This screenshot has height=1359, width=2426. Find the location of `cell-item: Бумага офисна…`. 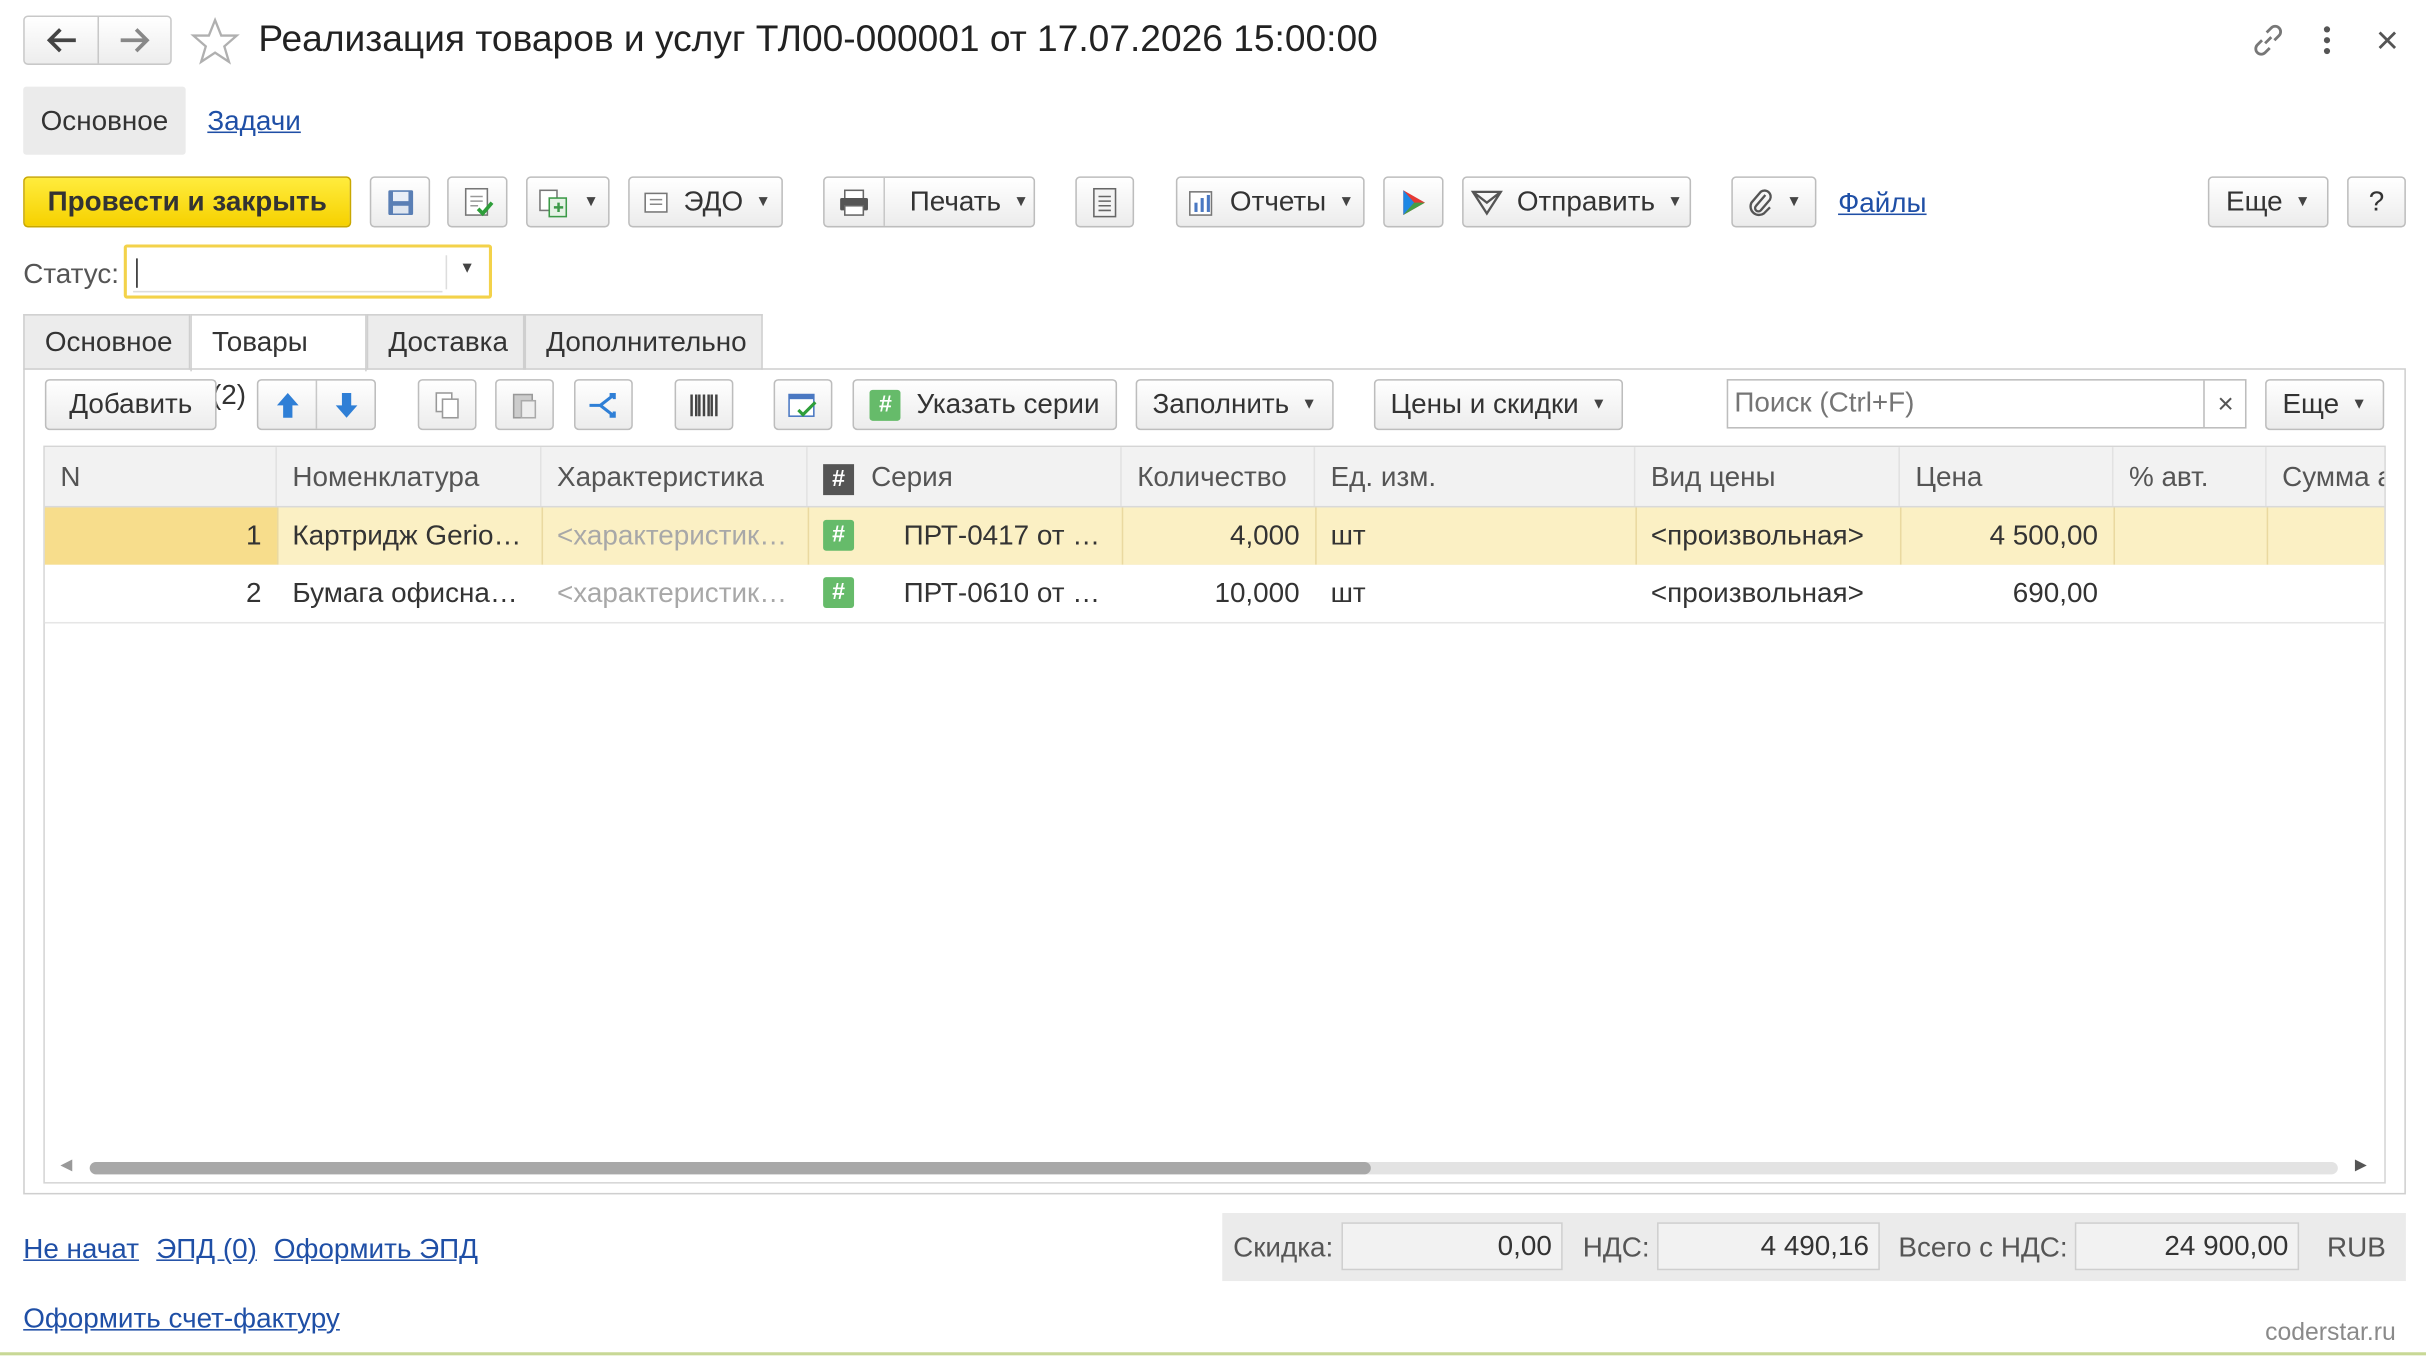

cell-item: Бумага офисна… is located at coordinates (409, 593).